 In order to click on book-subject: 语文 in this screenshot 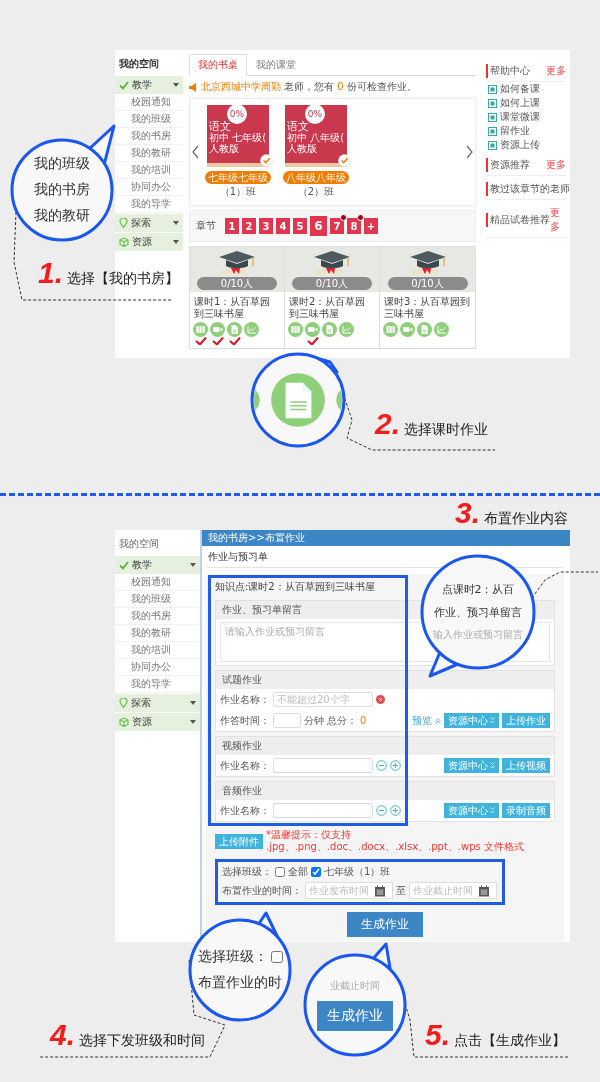, I will do `click(220, 126)`.